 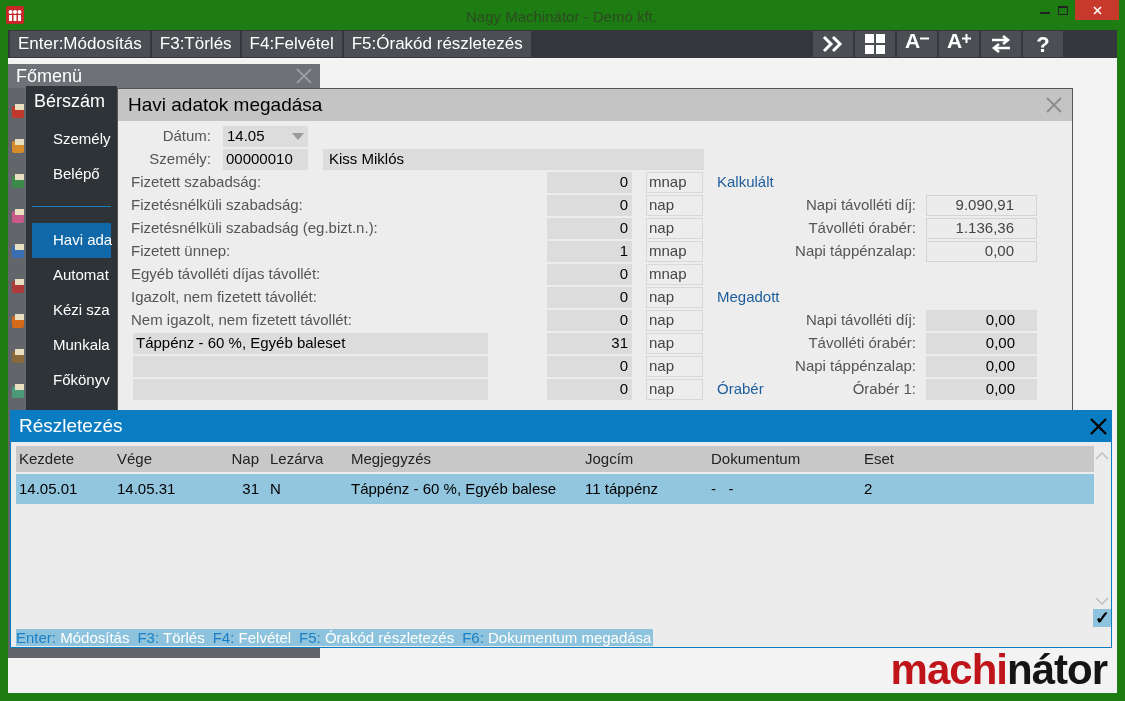 What do you see at coordinates (71, 139) in the screenshot?
I see `menu-item: Személy` at bounding box center [71, 139].